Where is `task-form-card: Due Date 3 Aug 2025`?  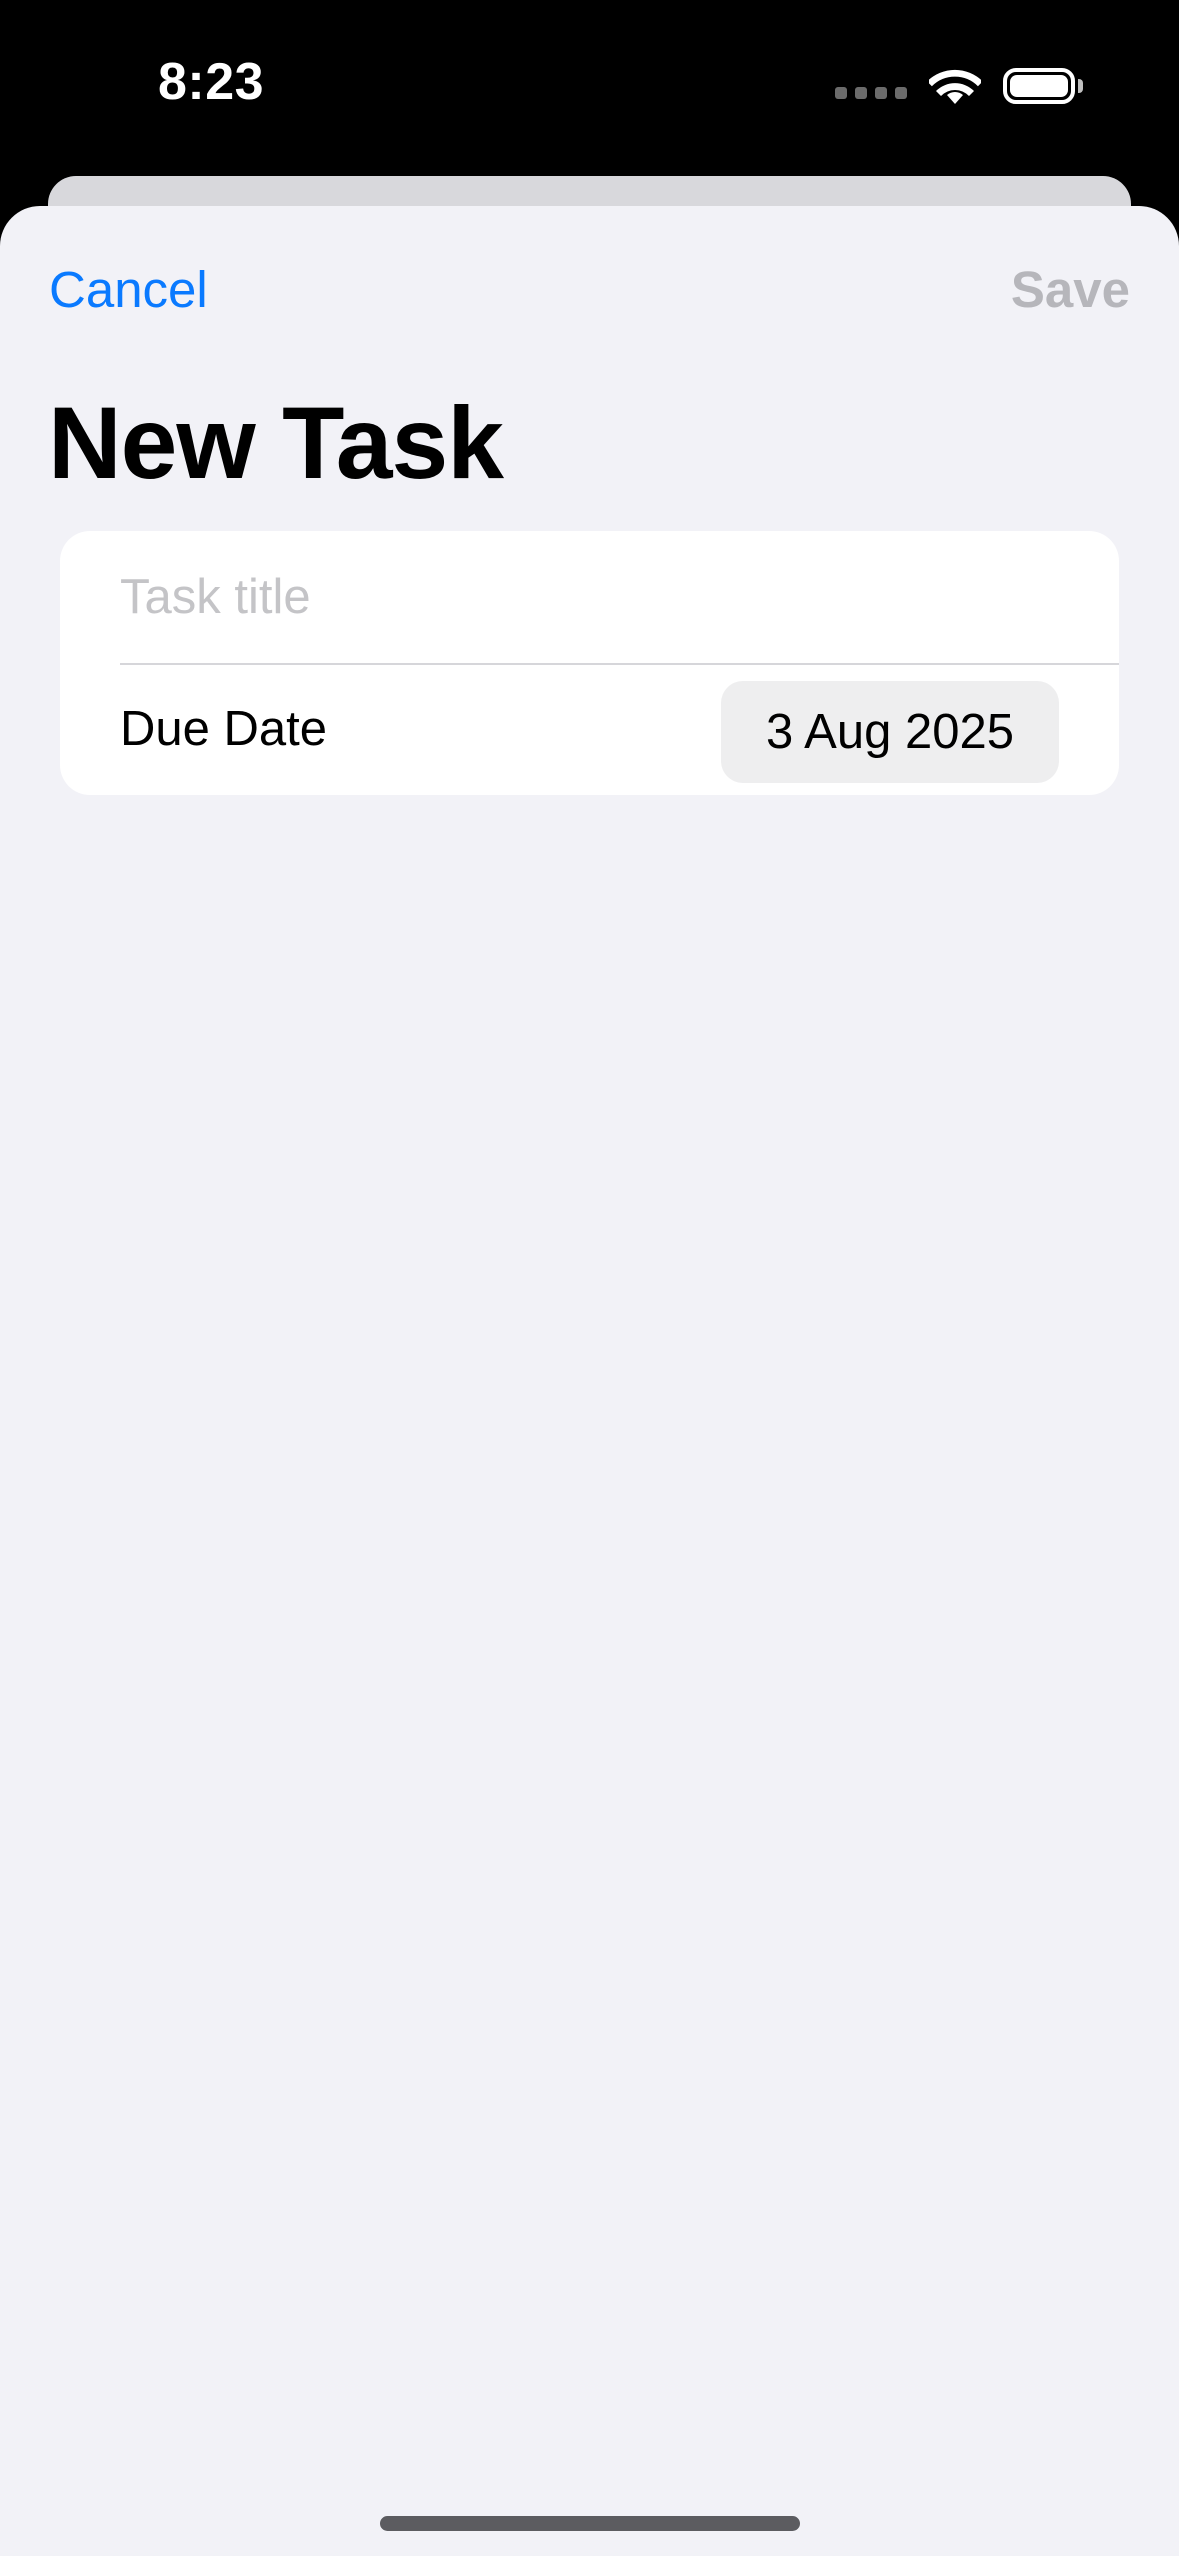
task-form-card: Due Date 3 Aug 2025 is located at coordinates (589, 663).